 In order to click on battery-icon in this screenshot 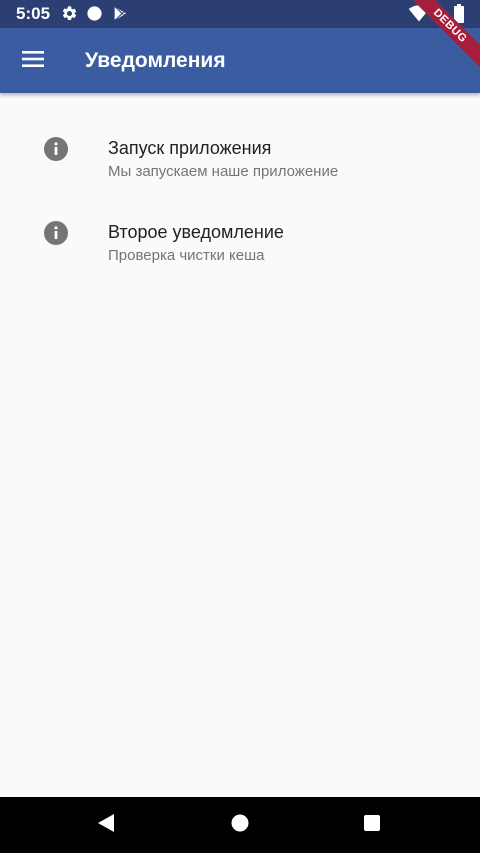, I will do `click(459, 16)`.